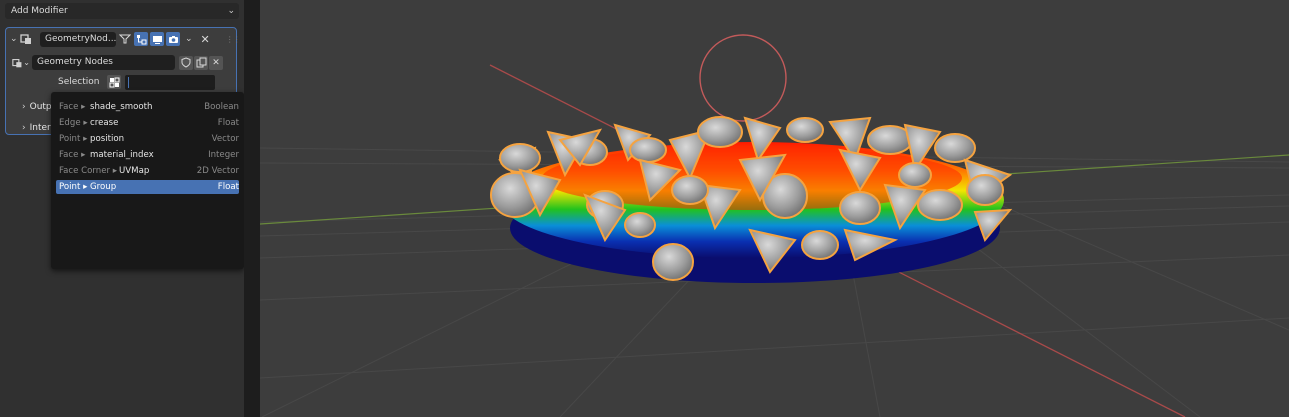  I want to click on selection-attribute-input, so click(170, 82).